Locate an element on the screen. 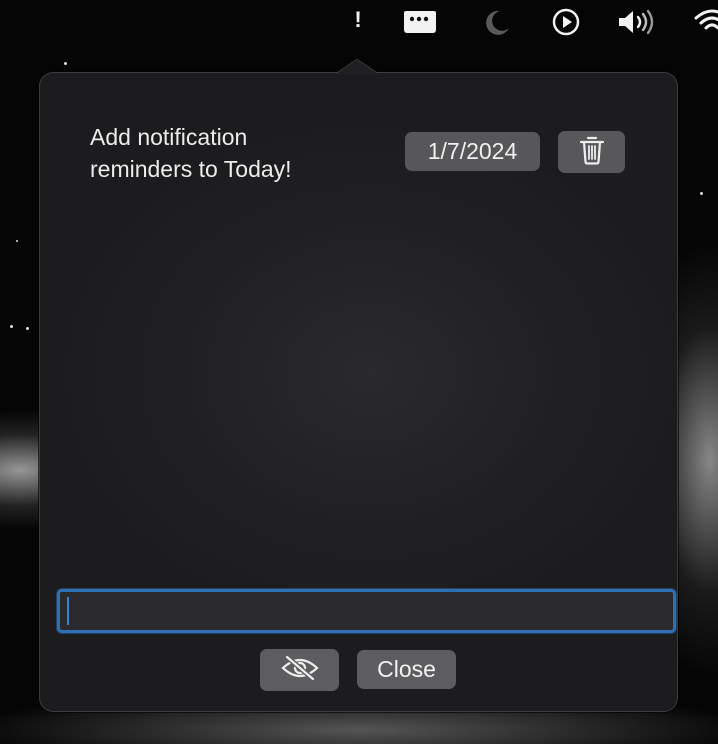 The image size is (718, 744). trash-icon is located at coordinates (592, 152).